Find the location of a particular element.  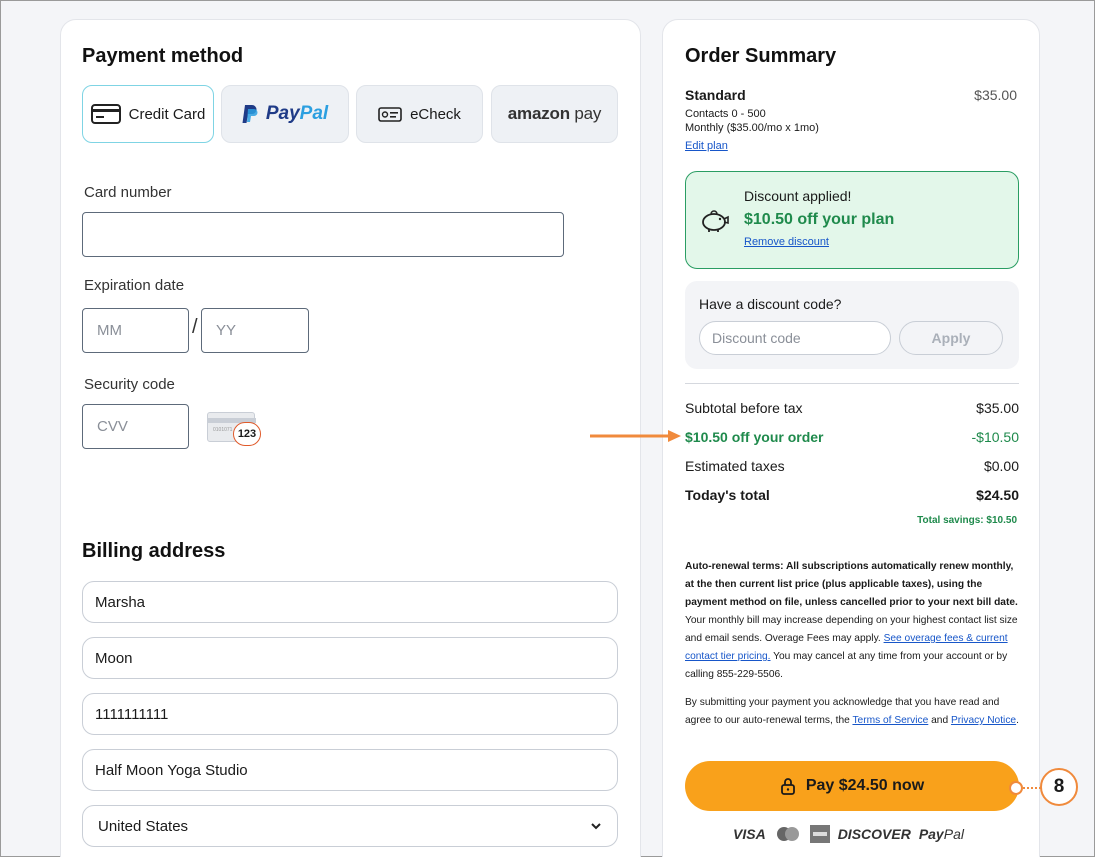

amazon-pay-wordmark: amazon pay is located at coordinates (554, 113).